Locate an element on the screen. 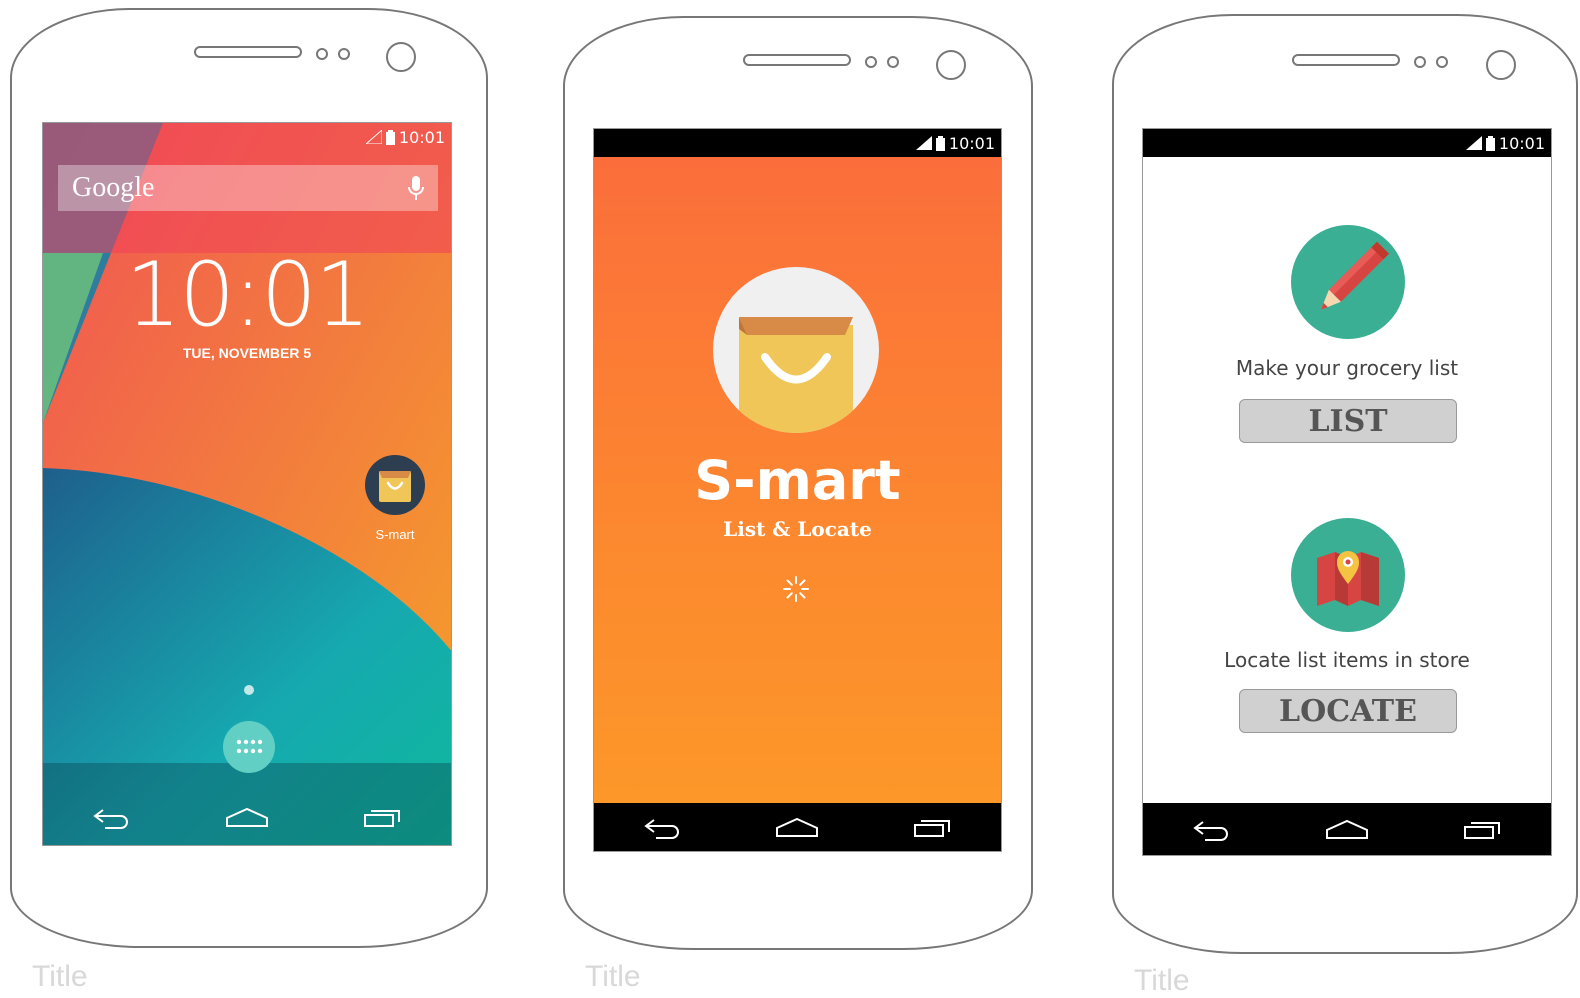 The image size is (1580, 998). app-drawer-icon is located at coordinates (249, 746).